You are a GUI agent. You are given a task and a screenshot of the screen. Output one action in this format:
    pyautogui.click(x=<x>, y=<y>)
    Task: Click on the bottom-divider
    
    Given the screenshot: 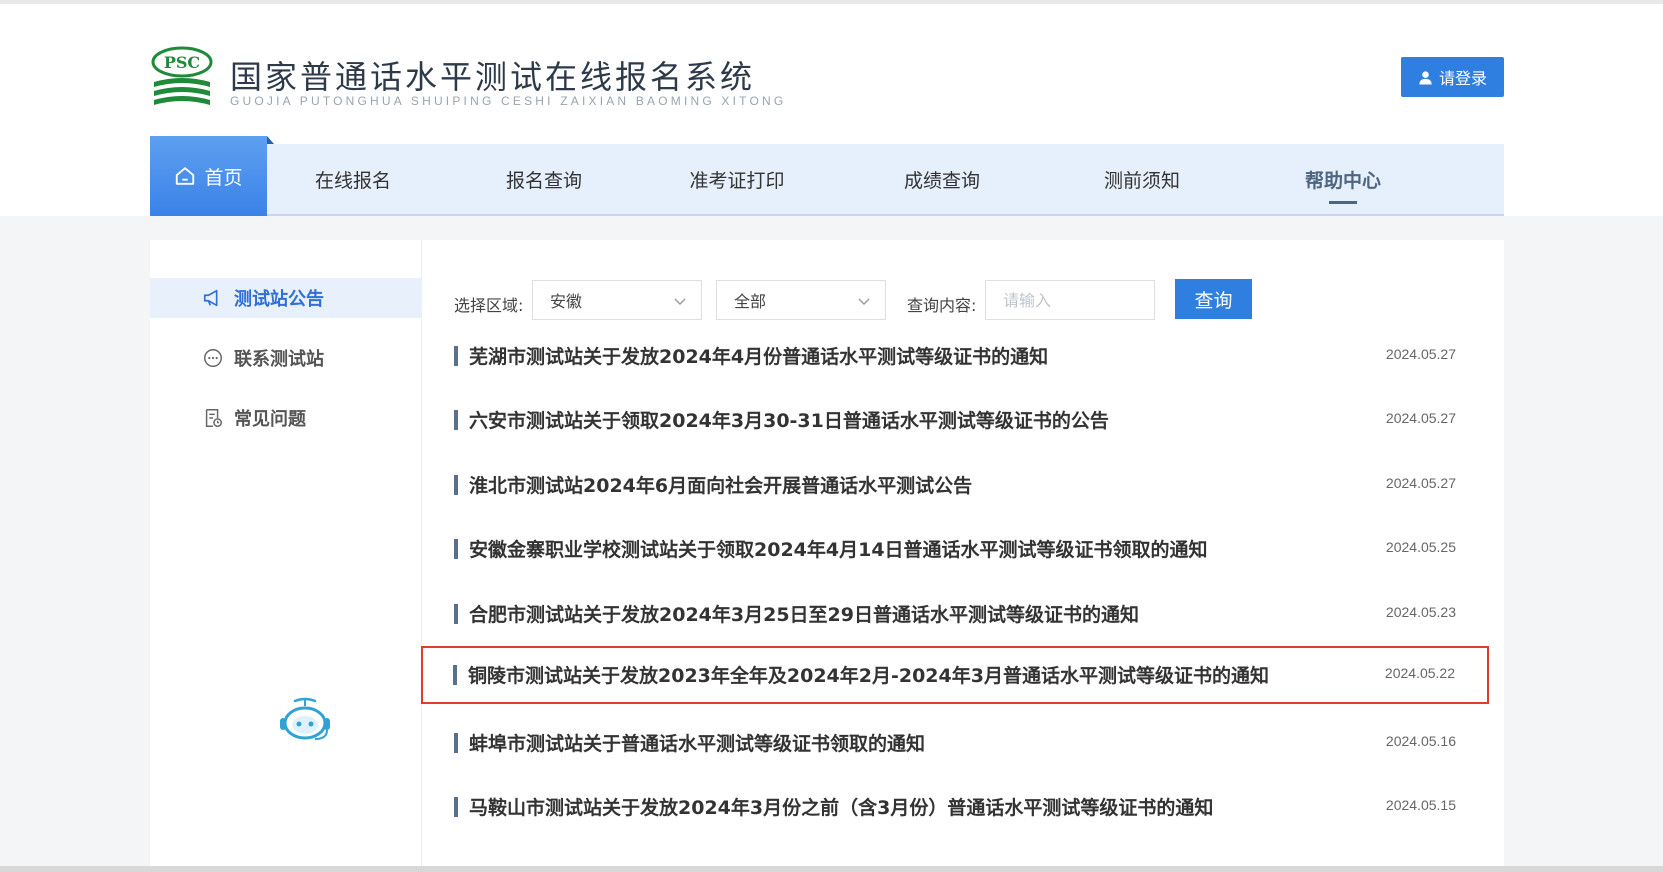 What is the action you would take?
    pyautogui.click(x=831, y=869)
    